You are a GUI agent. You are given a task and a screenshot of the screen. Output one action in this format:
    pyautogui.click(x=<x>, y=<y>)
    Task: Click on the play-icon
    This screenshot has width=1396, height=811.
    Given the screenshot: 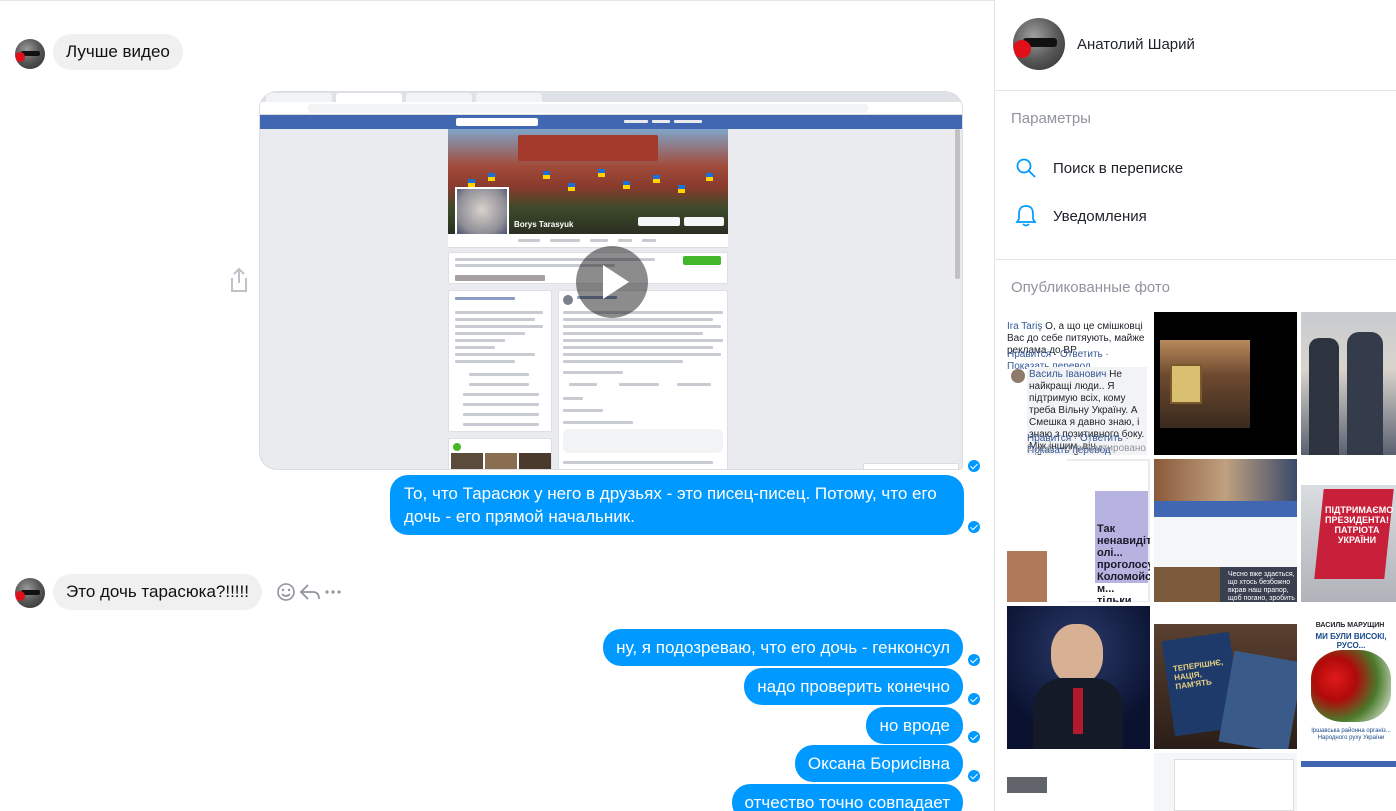 What is the action you would take?
    pyautogui.click(x=612, y=282)
    